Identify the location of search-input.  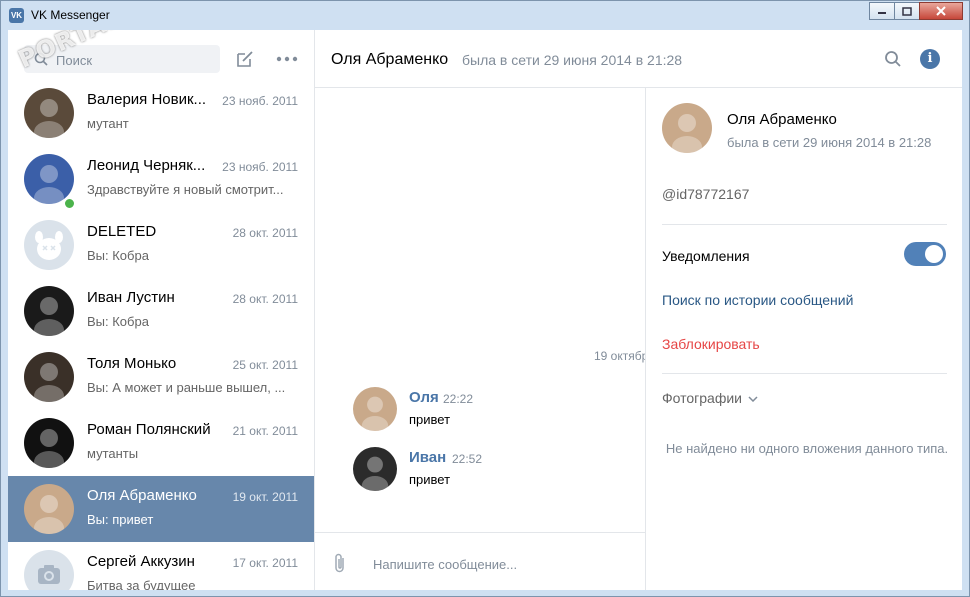
(136, 60).